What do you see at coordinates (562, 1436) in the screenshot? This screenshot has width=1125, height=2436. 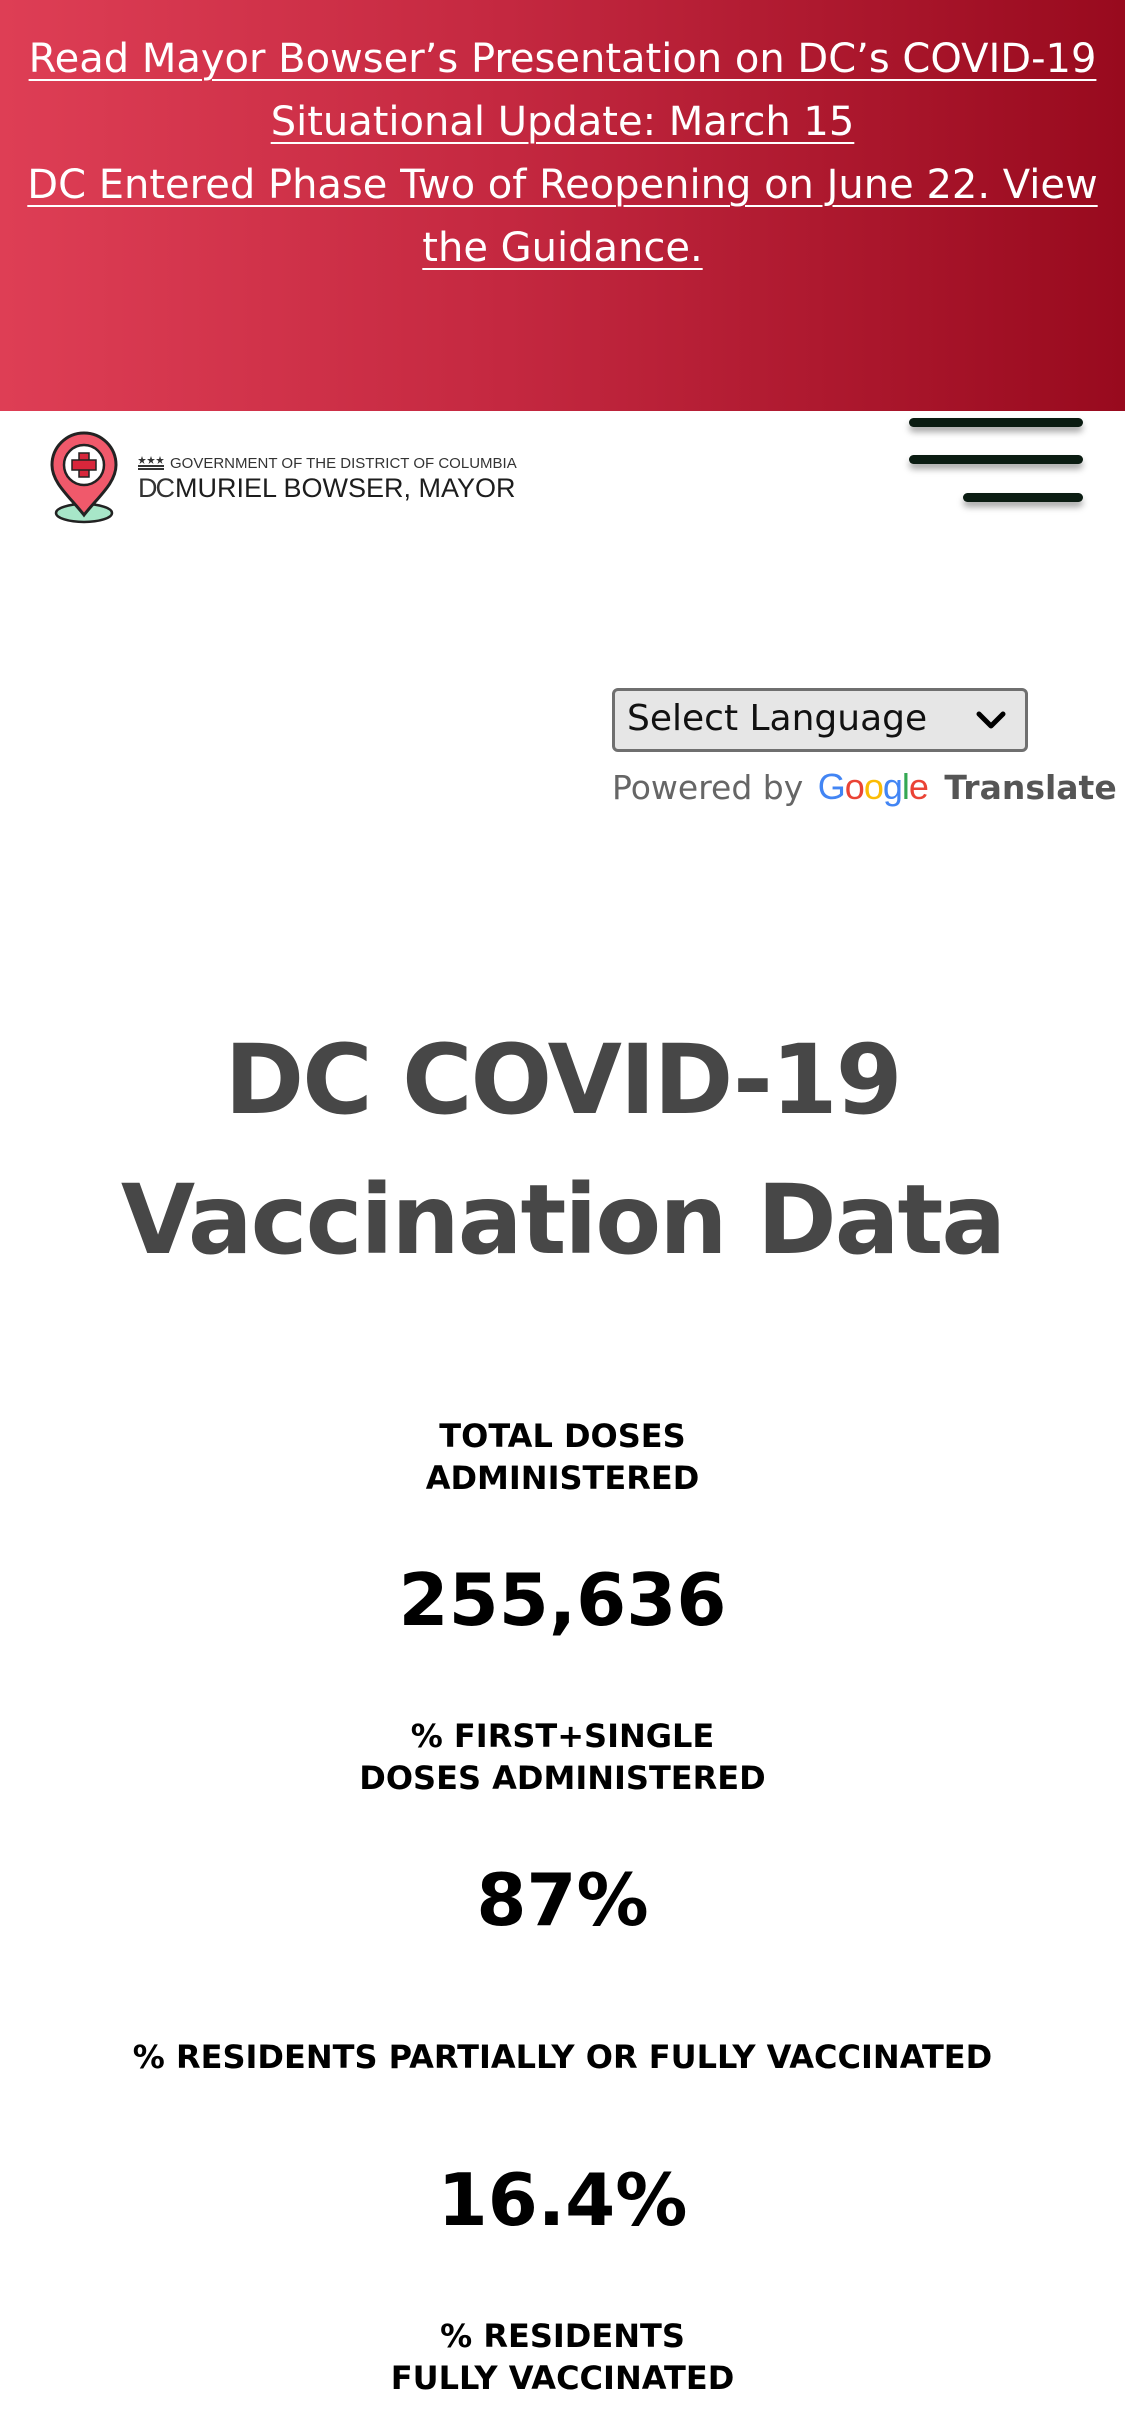 I see `total-doses-label-line-1: TOTAL DOSES` at bounding box center [562, 1436].